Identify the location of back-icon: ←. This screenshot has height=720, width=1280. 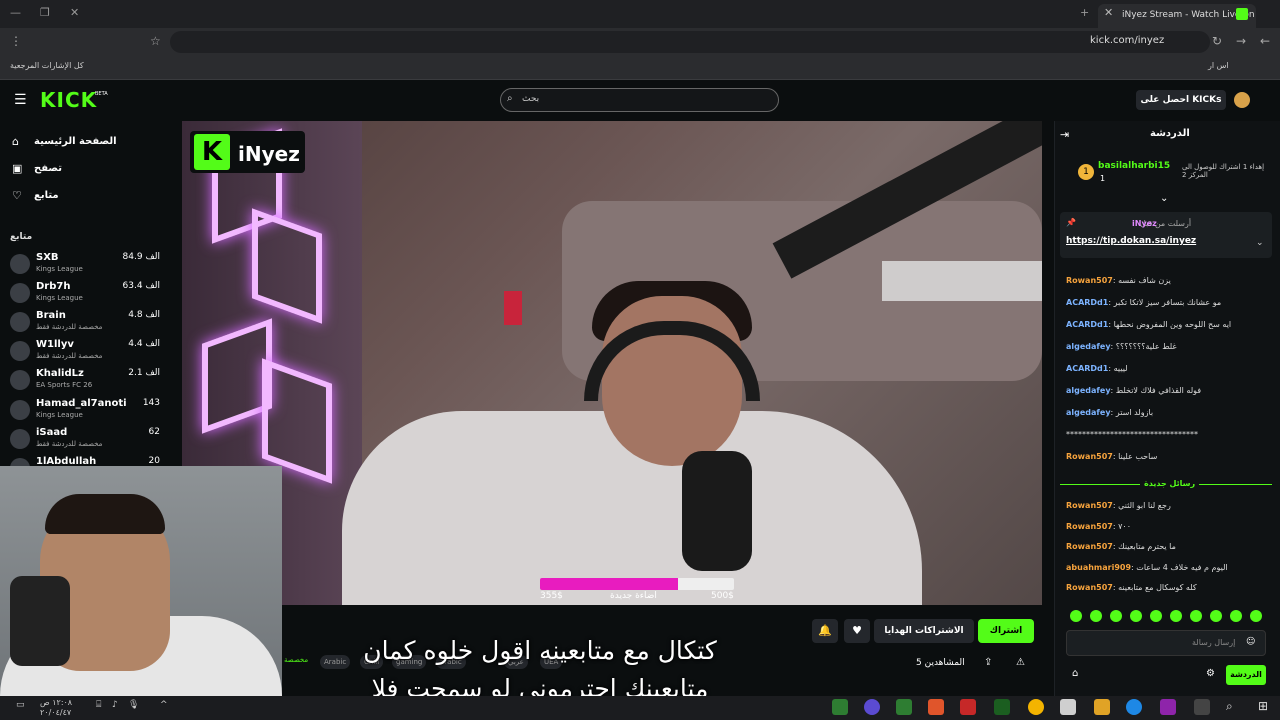
(1265, 41).